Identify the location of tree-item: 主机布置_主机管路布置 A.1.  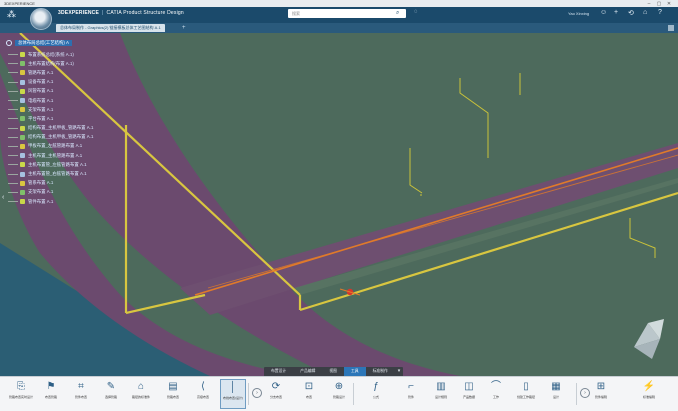
(50, 155).